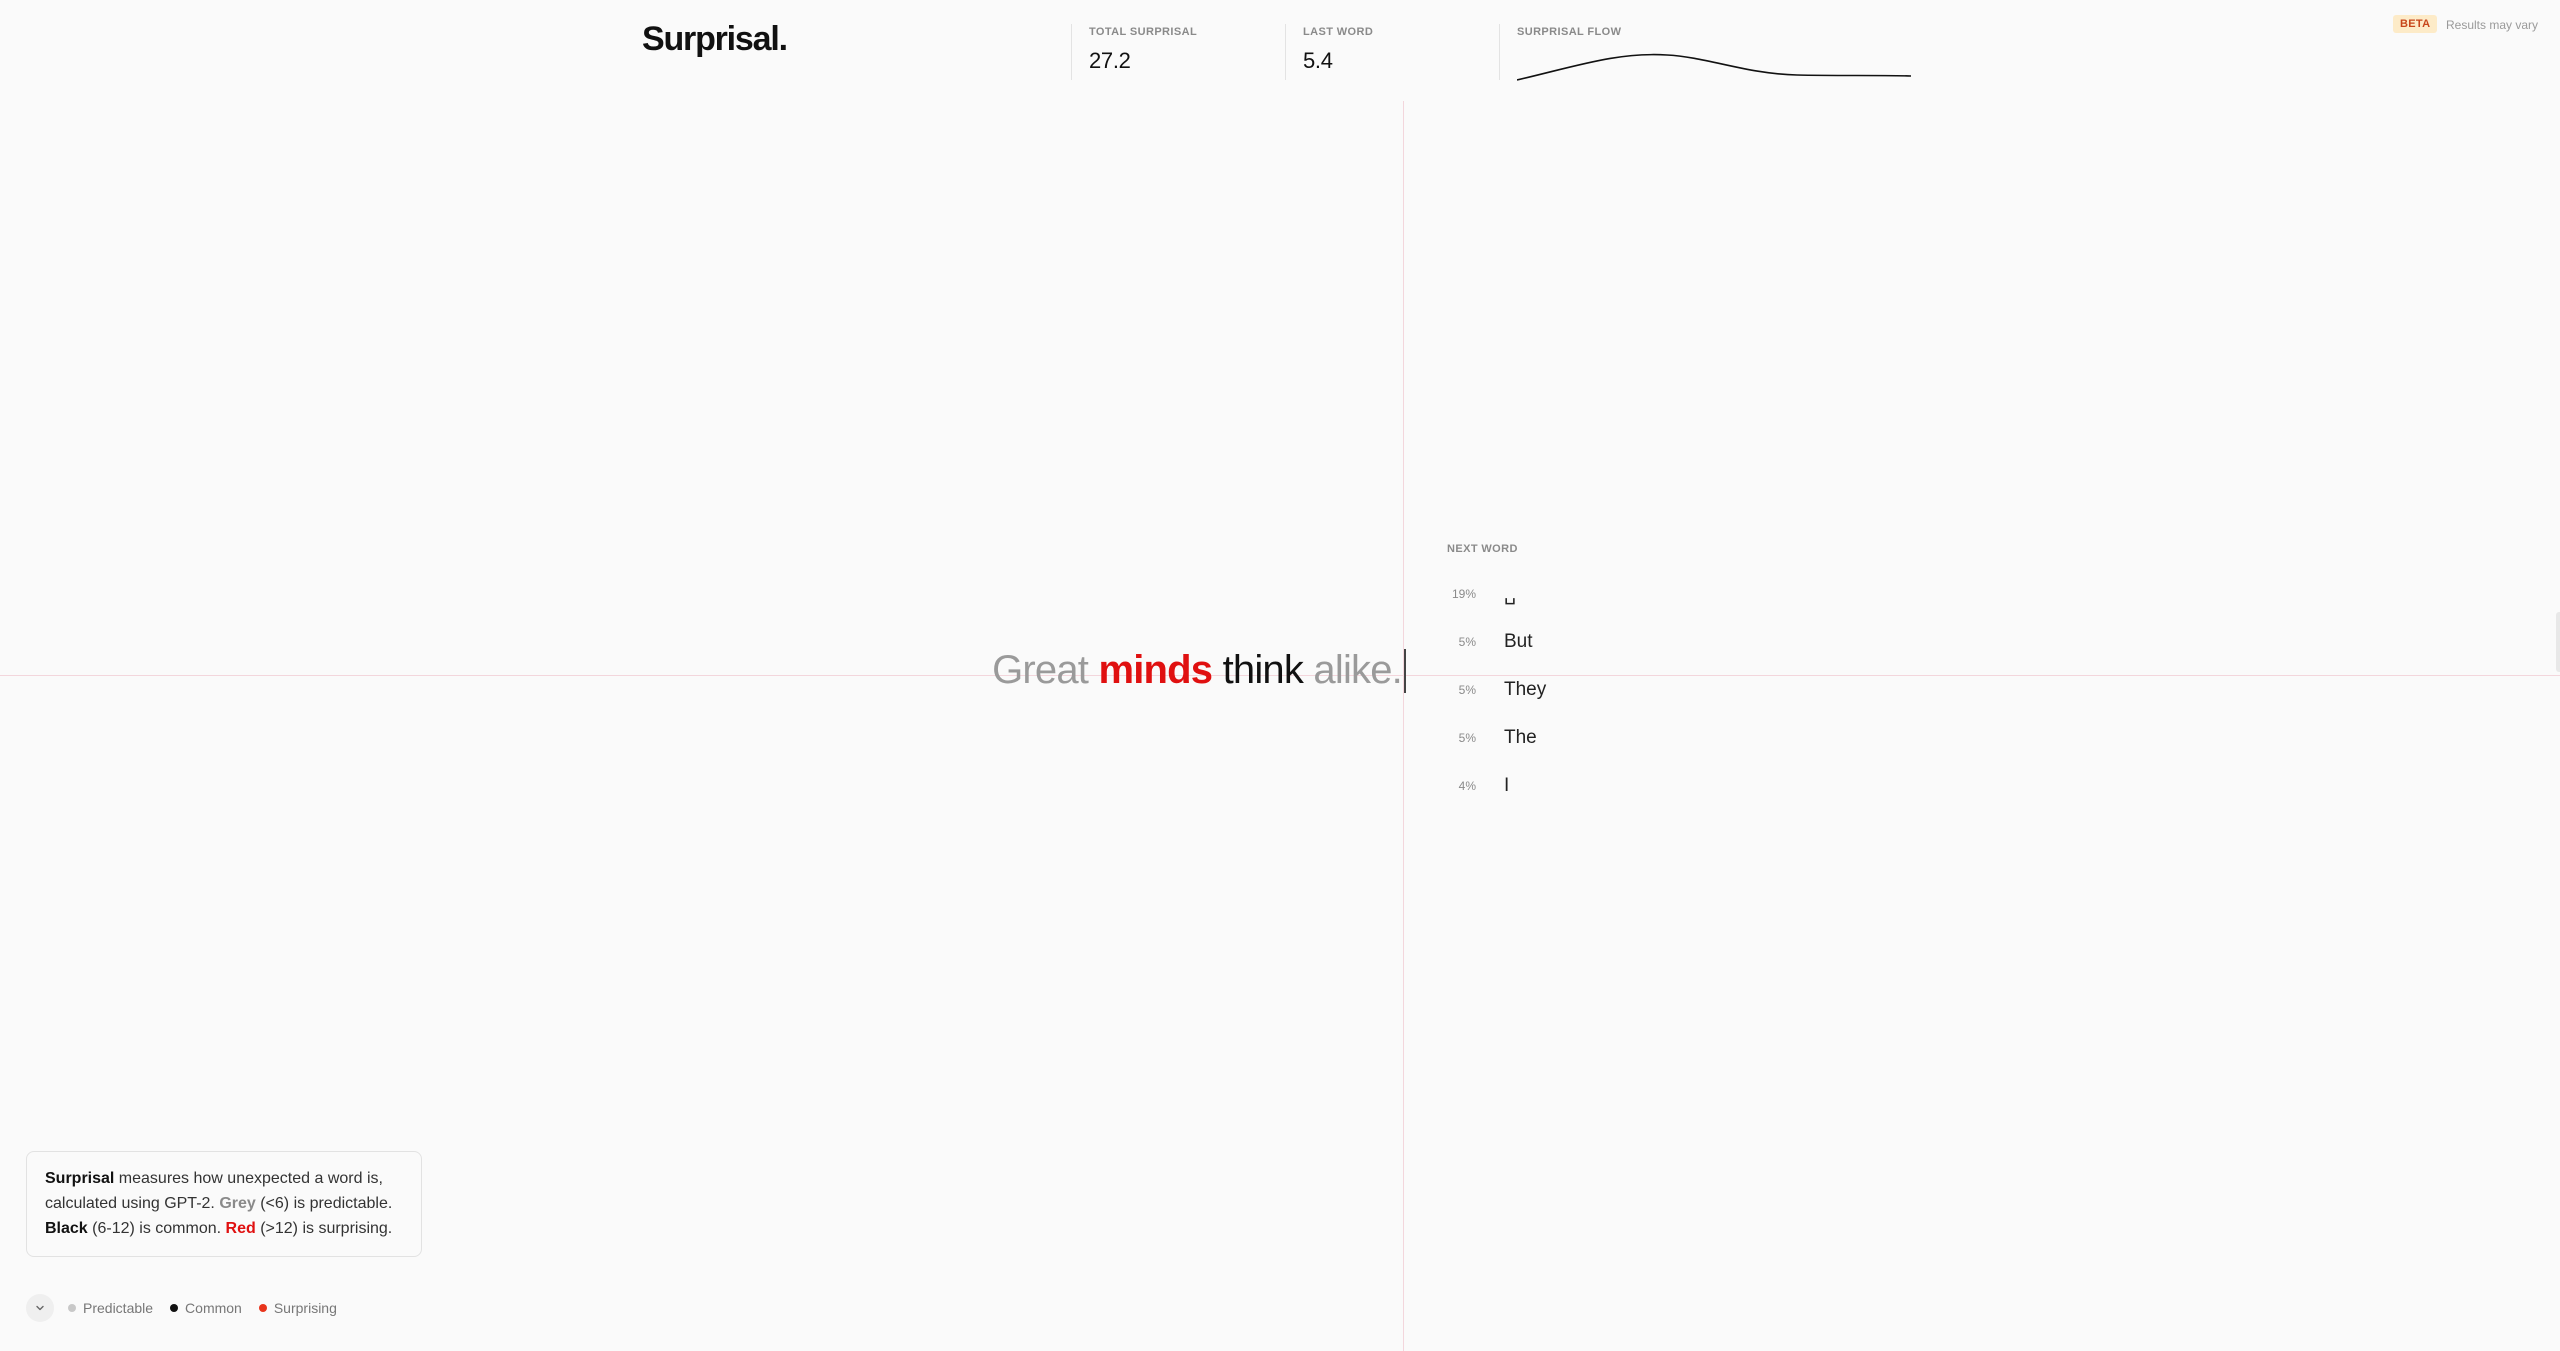  Describe the element at coordinates (118, 1308) in the screenshot. I see `legend-label: Predictable` at that location.